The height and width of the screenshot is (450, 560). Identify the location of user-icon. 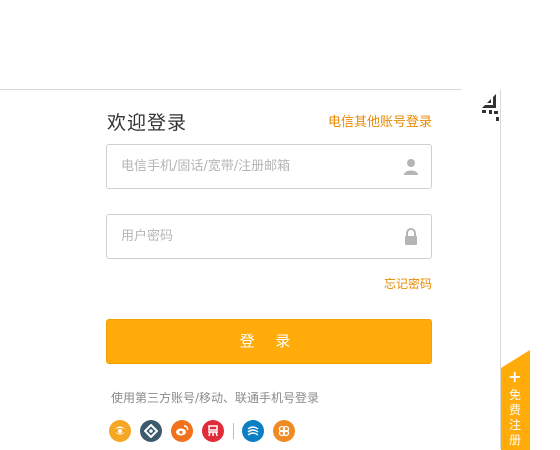
(411, 167).